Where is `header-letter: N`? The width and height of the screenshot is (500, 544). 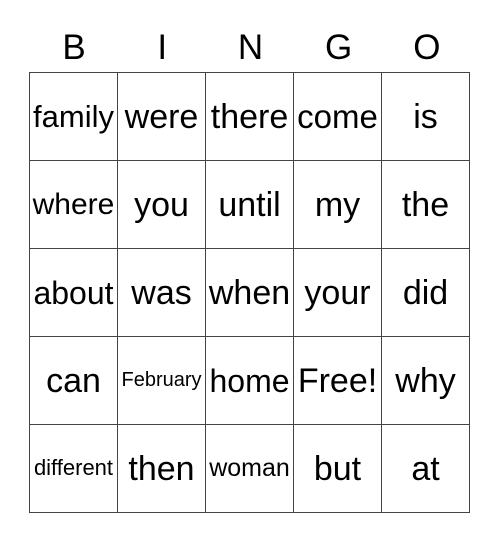 header-letter: N is located at coordinates (250, 47).